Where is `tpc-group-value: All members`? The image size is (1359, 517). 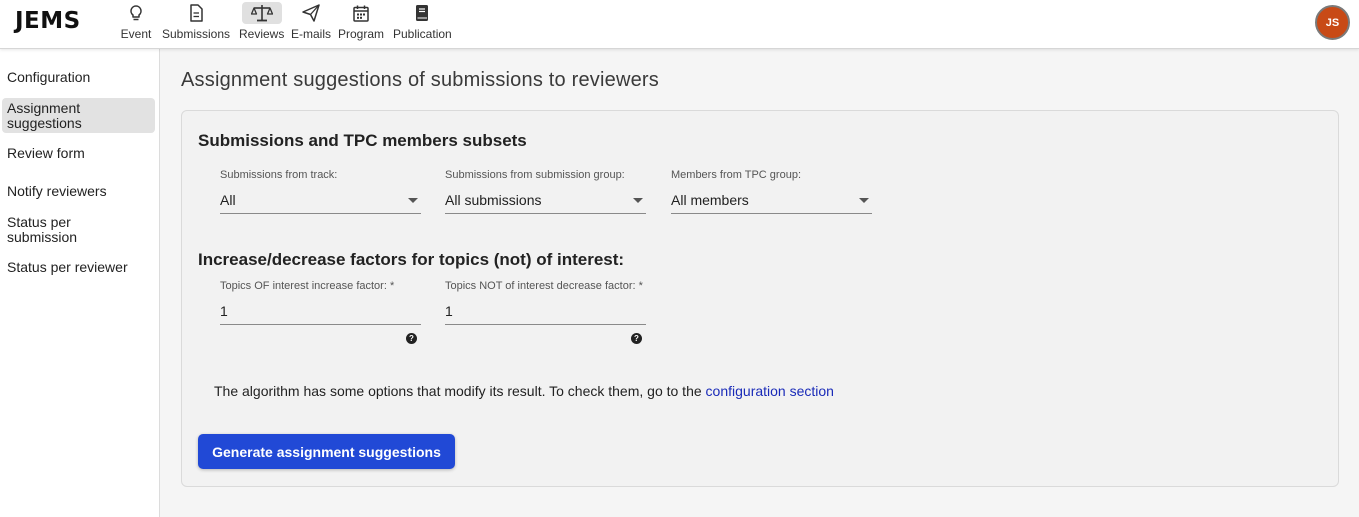
tpc-group-value: All members is located at coordinates (710, 200).